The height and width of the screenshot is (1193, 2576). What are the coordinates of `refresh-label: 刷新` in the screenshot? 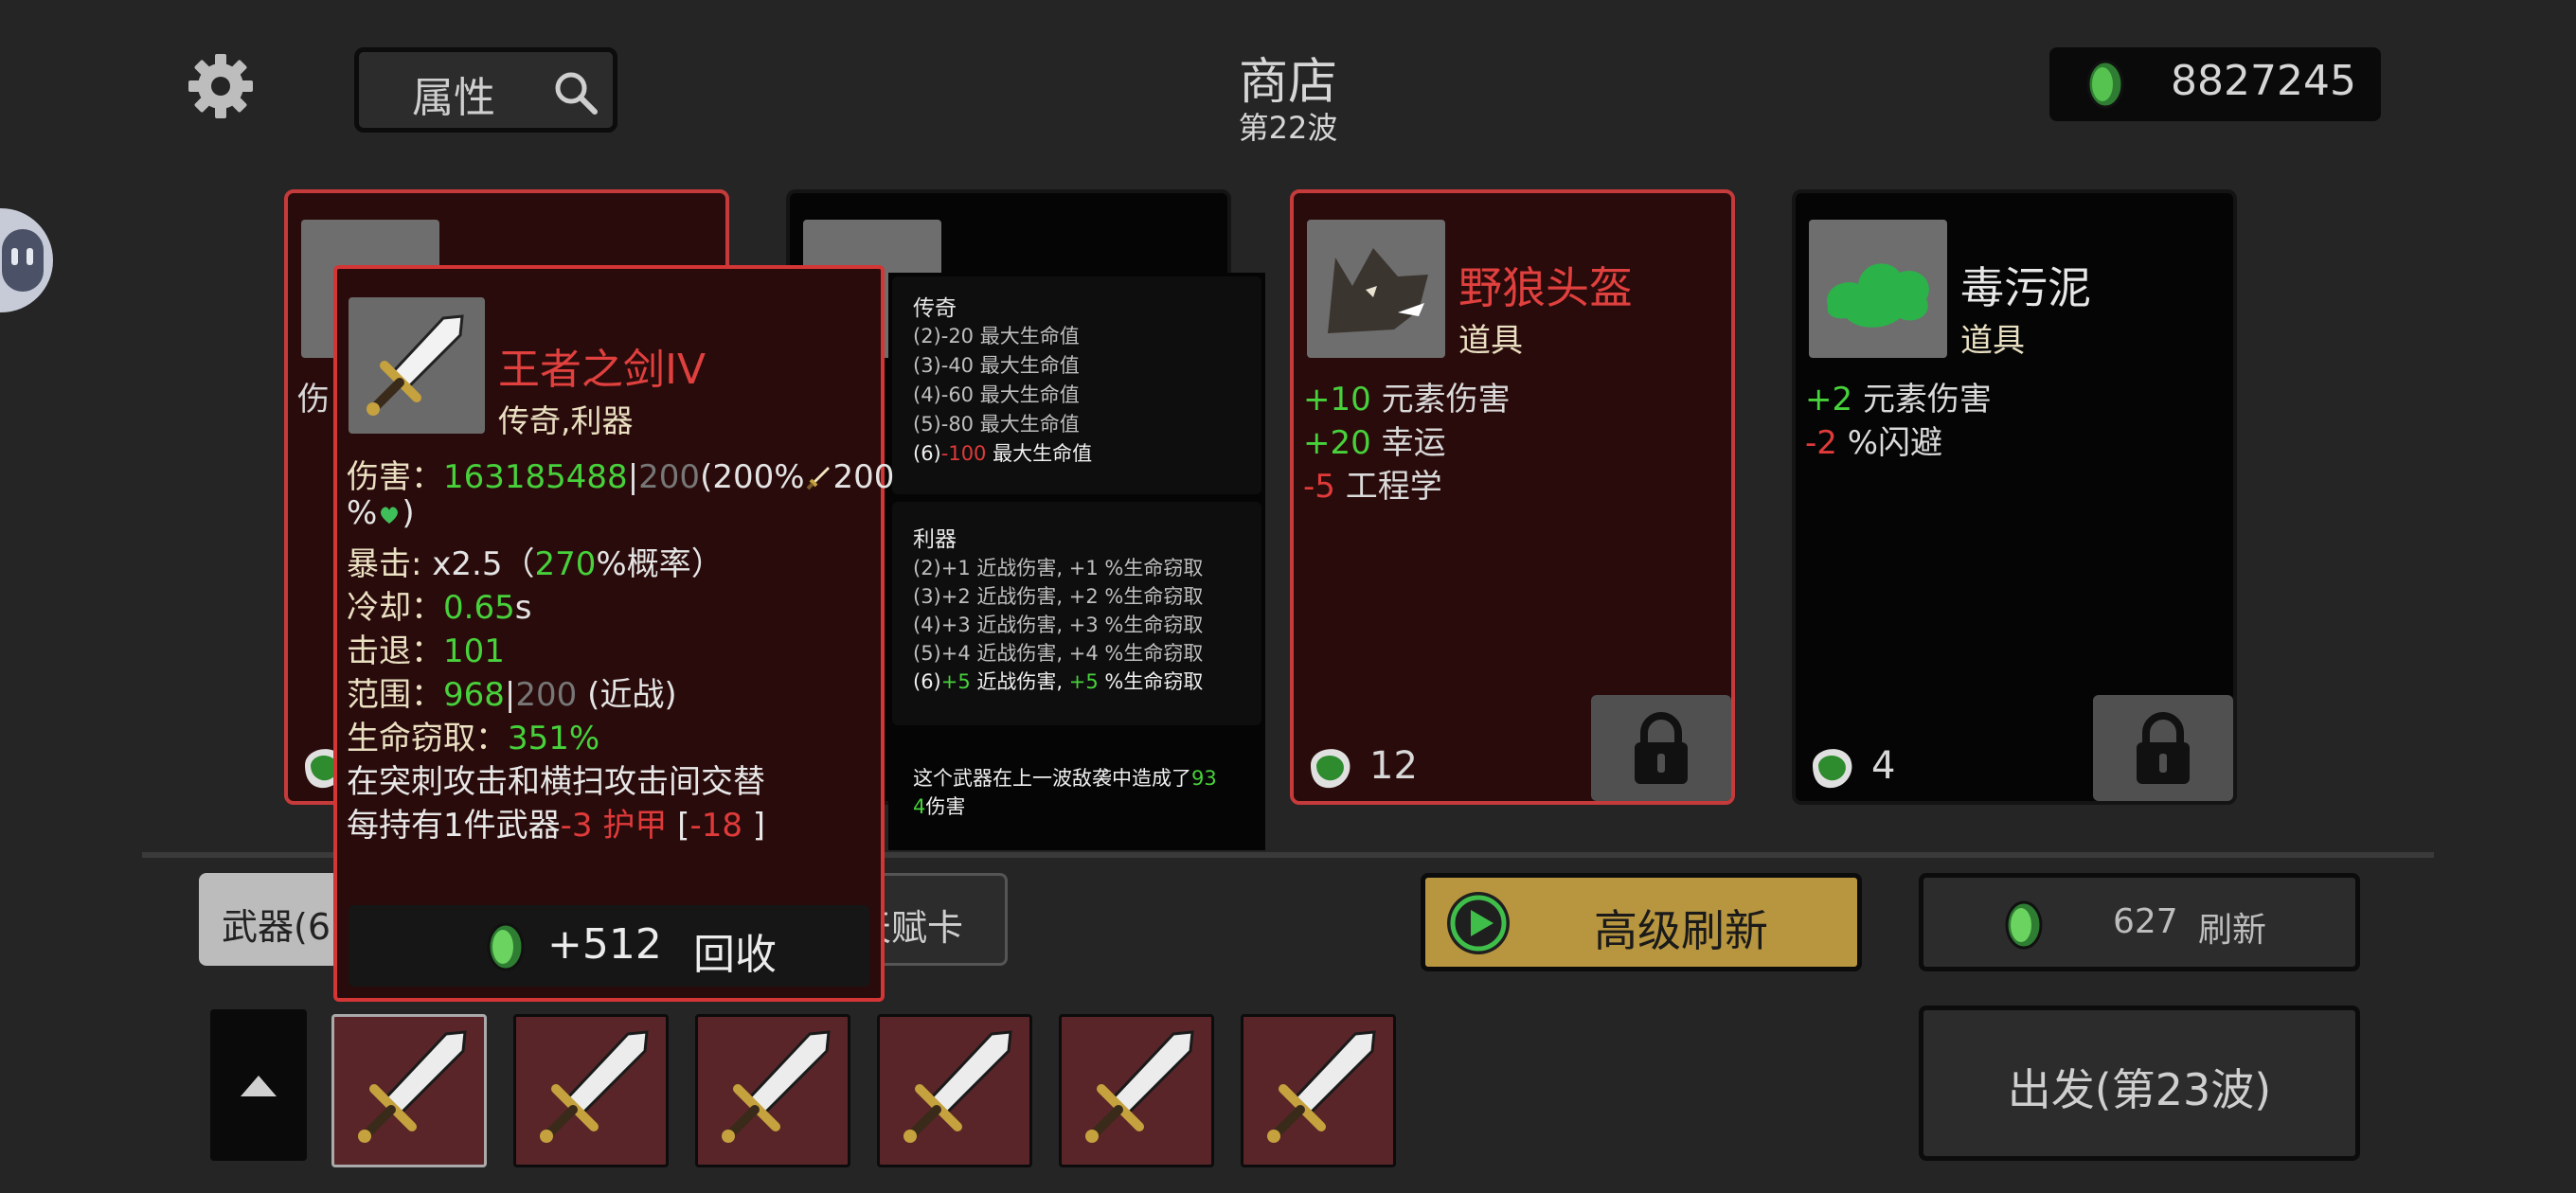 It's located at (2232, 930).